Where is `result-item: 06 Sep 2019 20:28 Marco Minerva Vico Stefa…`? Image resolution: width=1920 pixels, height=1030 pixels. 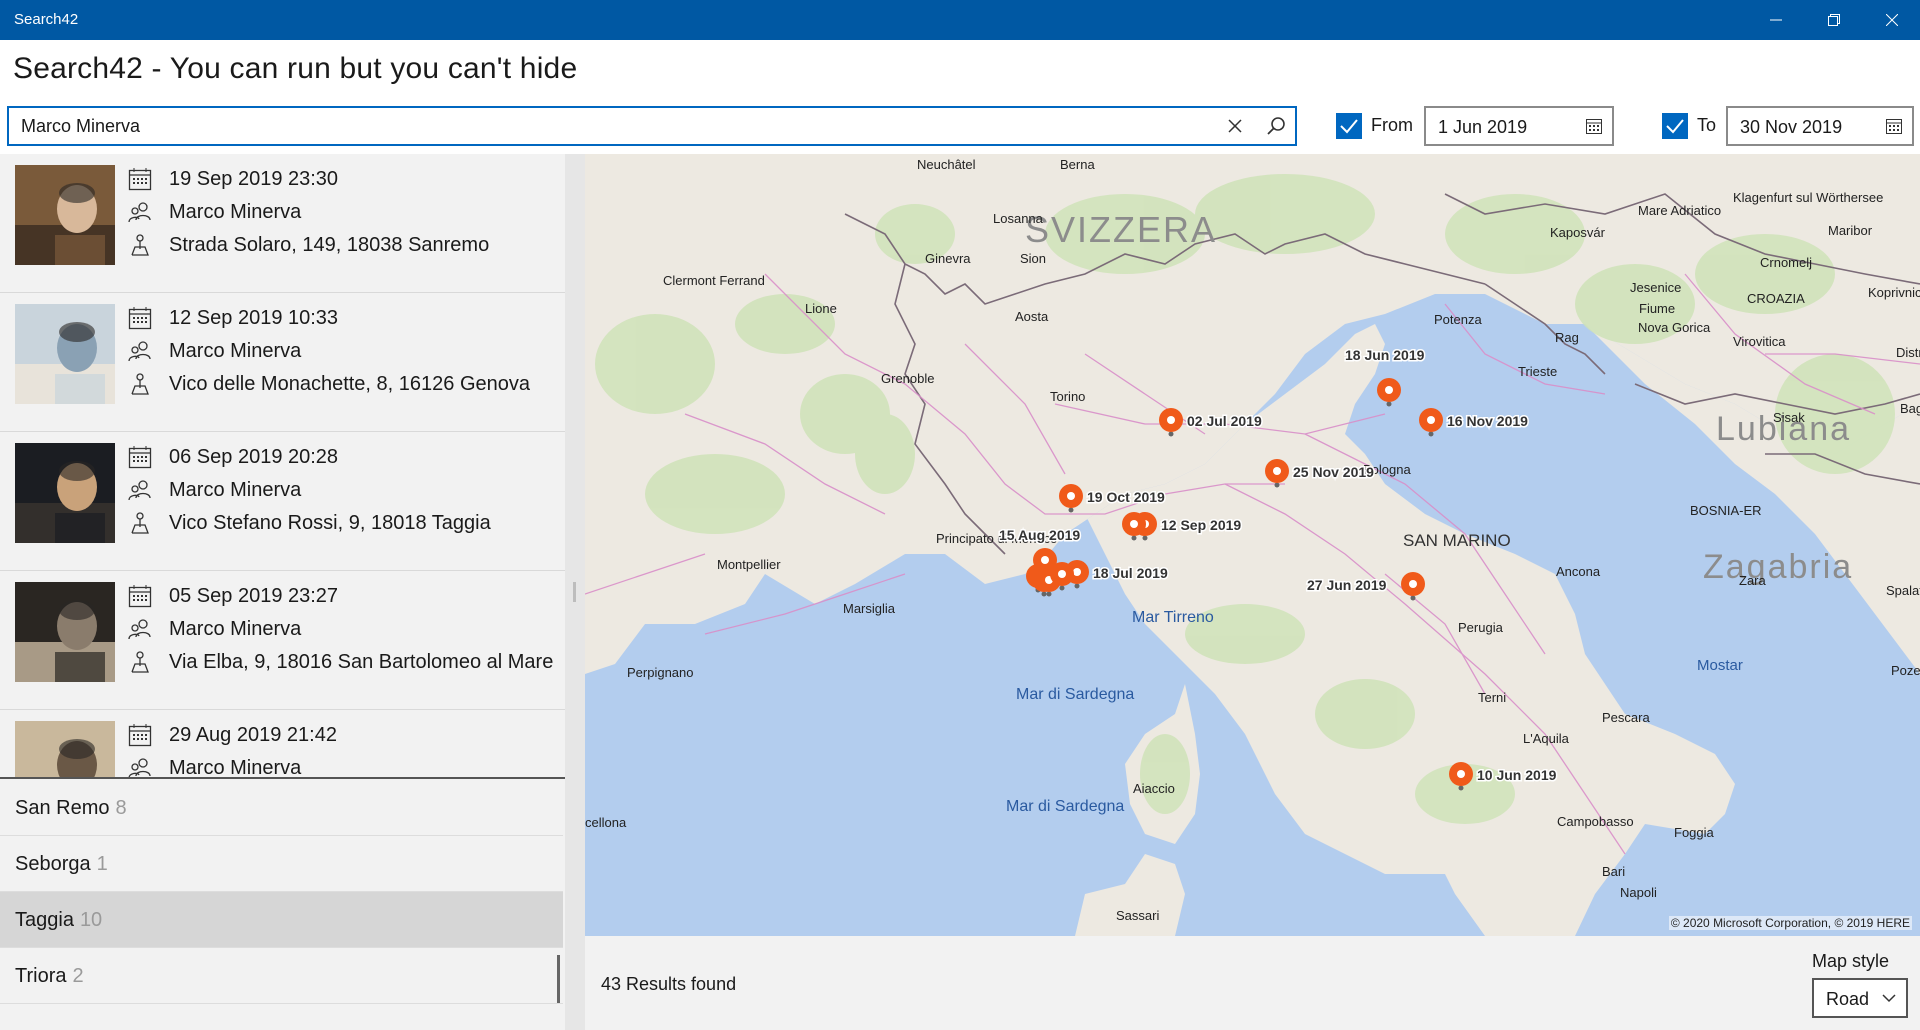
result-item: 06 Sep 2019 20:28 Marco Minerva Vico Stefa… is located at coordinates (282, 501).